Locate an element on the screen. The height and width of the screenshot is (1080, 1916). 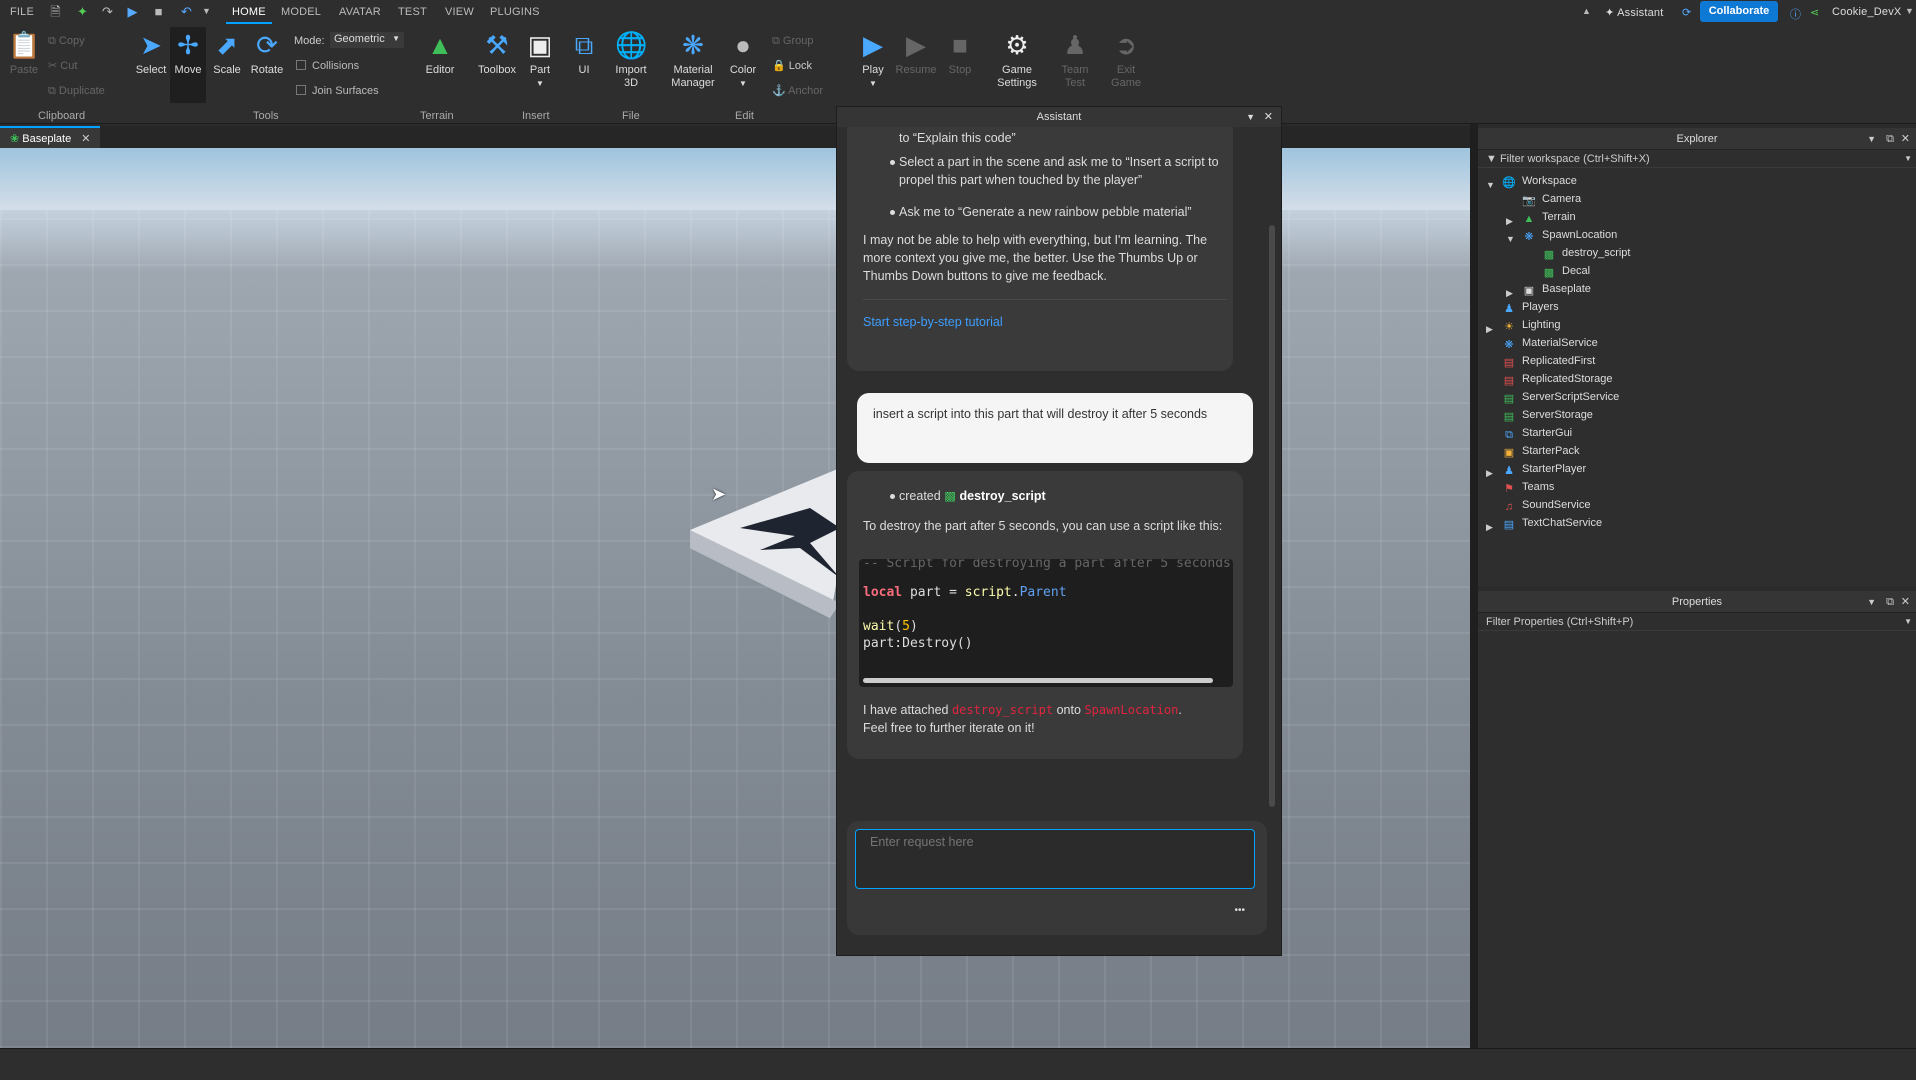
user-name: Cookie_DevX is located at coordinates (1866, 12).